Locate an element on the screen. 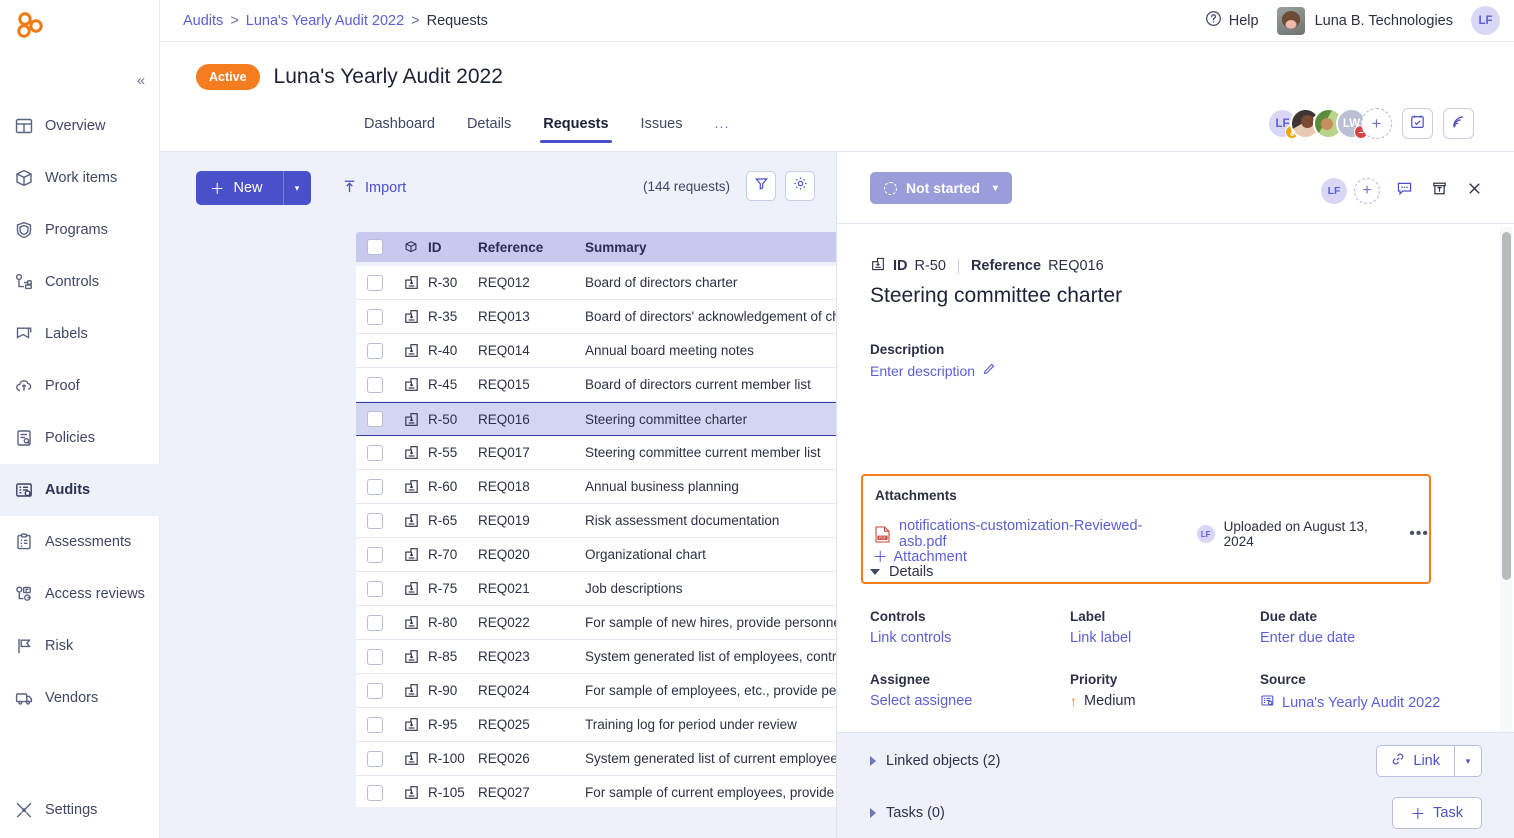 The image size is (1514, 838). close-panel-button is located at coordinates (1474, 191).